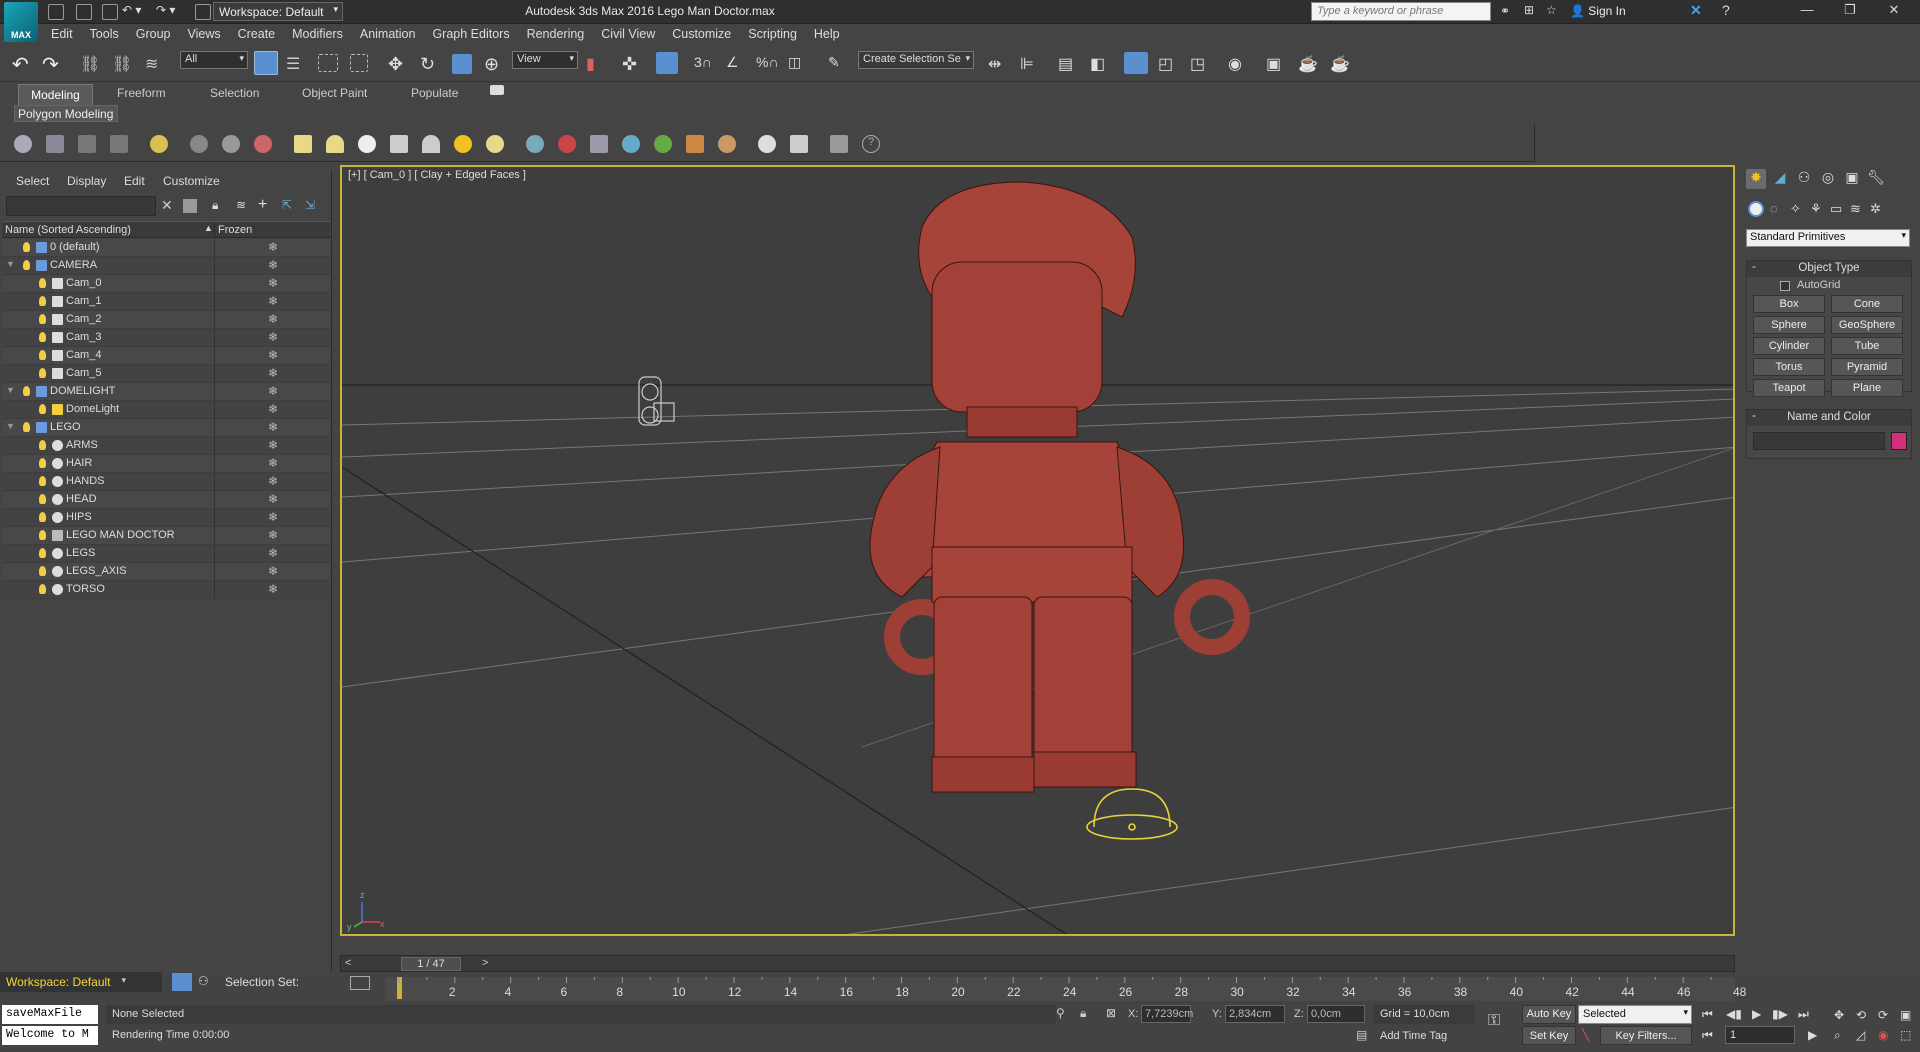  I want to click on explorer-row: Cam_3 ❄, so click(166, 338).